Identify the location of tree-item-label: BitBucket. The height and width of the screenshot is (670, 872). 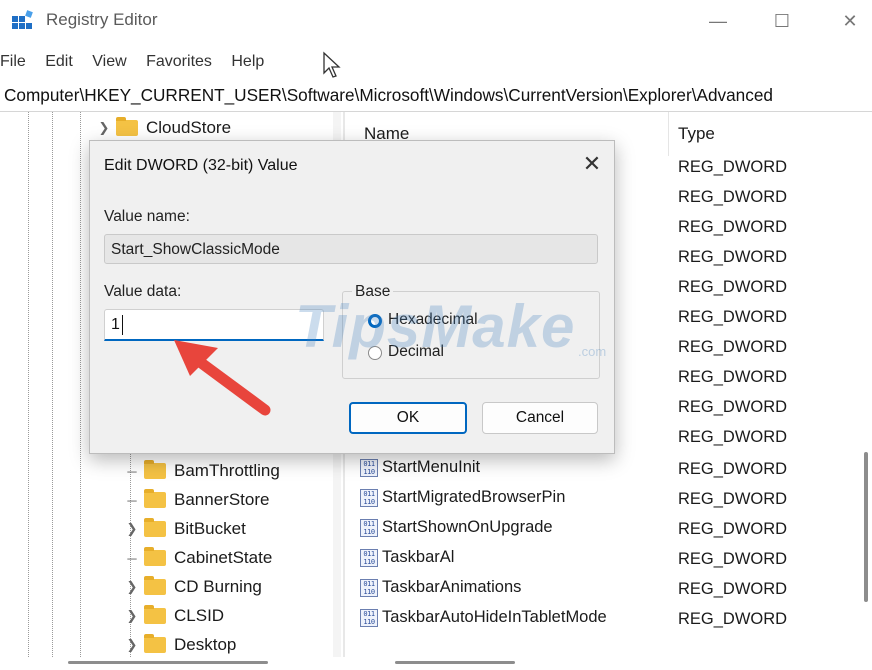
(210, 528).